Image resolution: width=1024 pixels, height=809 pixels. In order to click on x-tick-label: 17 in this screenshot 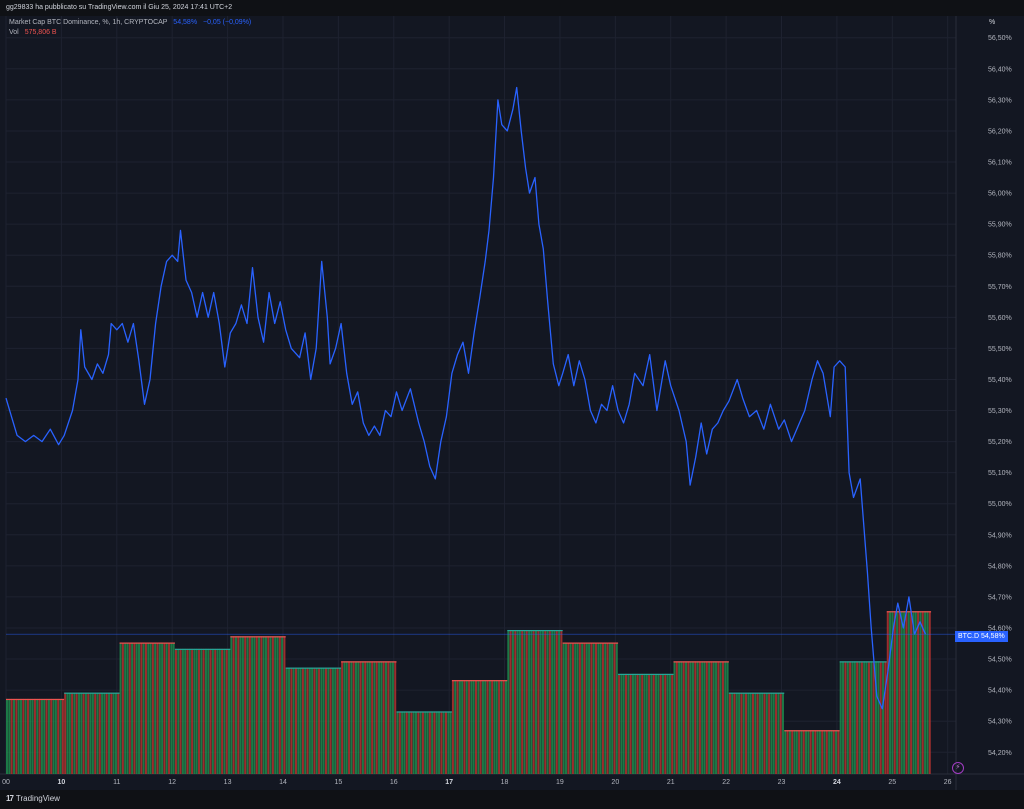, I will do `click(449, 782)`.